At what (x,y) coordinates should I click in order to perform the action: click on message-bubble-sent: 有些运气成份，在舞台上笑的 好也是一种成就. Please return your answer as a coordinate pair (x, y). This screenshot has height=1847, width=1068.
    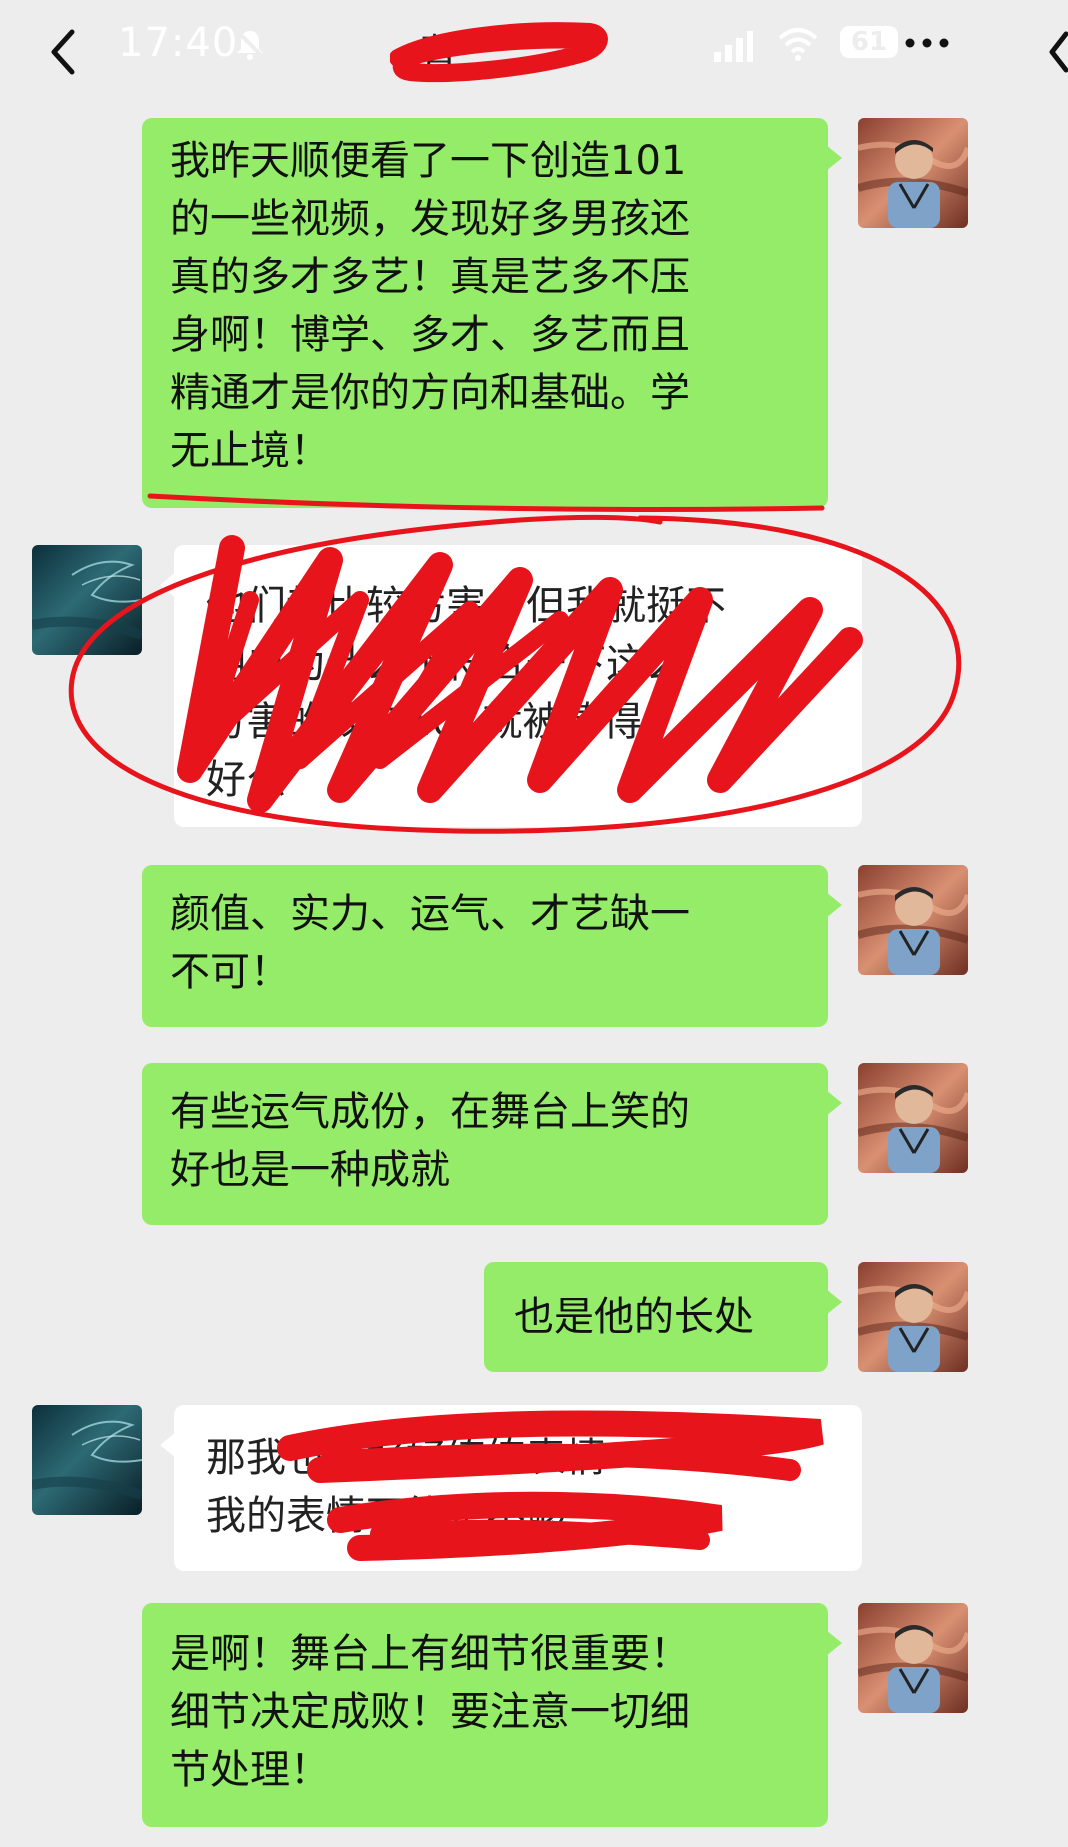
    Looking at the image, I should click on (485, 1144).